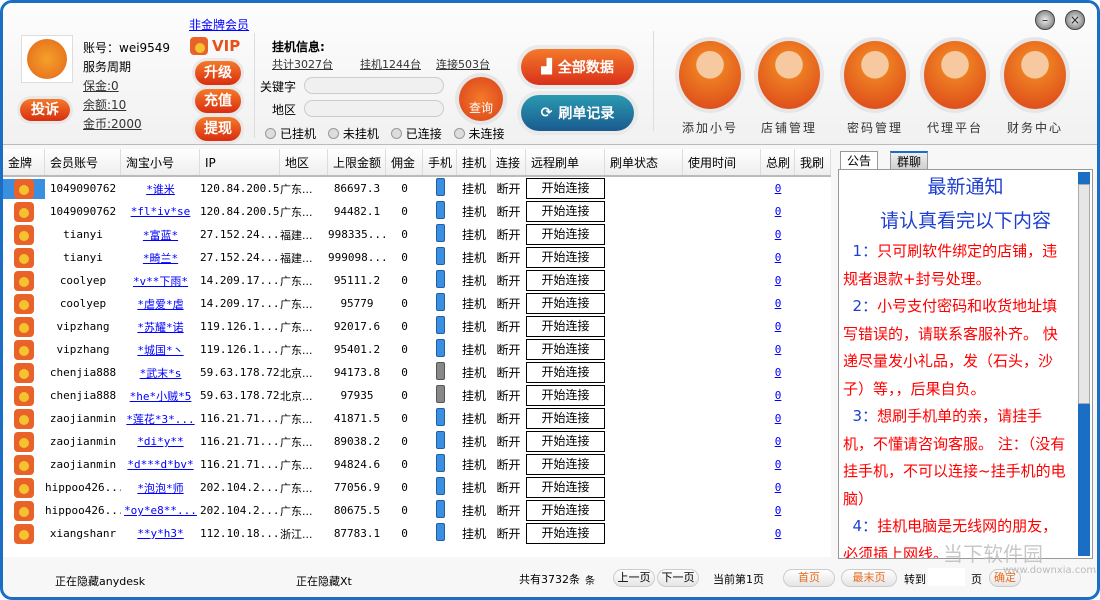  I want to click on recharge-button: 充值, so click(218, 101).